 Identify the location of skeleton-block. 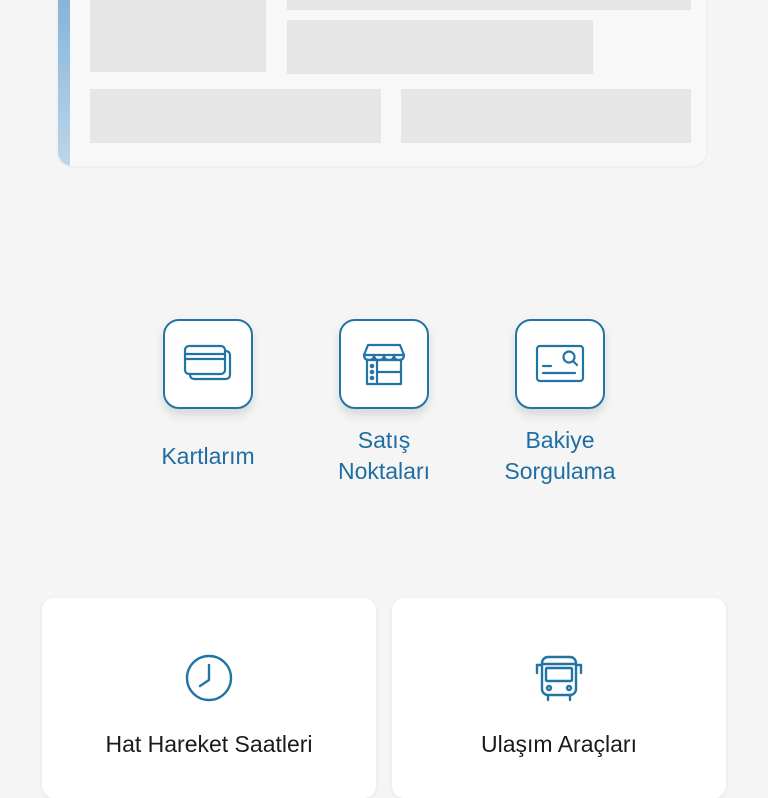
(178, 36).